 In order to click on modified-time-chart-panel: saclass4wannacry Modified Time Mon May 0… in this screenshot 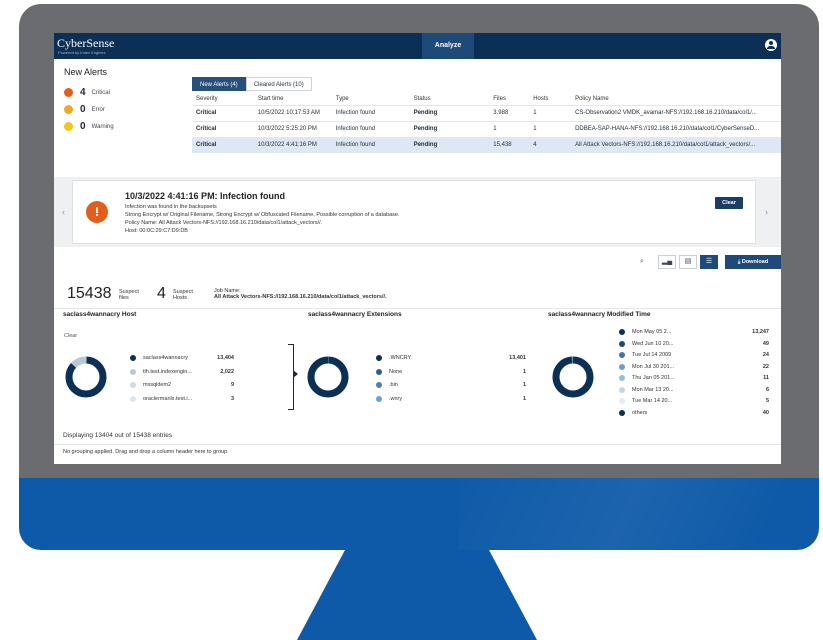, I will do `click(660, 369)`.